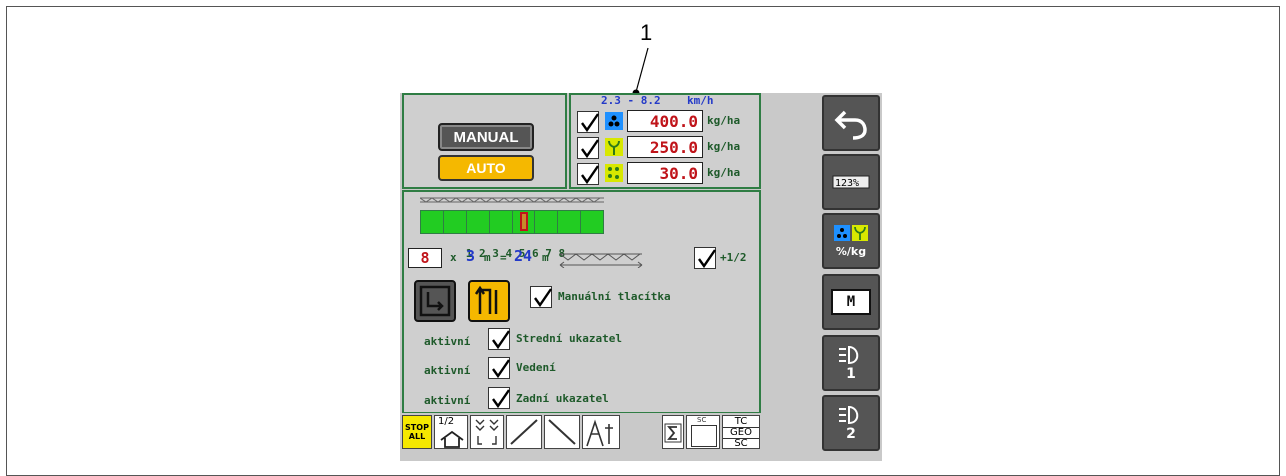  I want to click on mode-panel: MANUAL AUTO, so click(484, 141).